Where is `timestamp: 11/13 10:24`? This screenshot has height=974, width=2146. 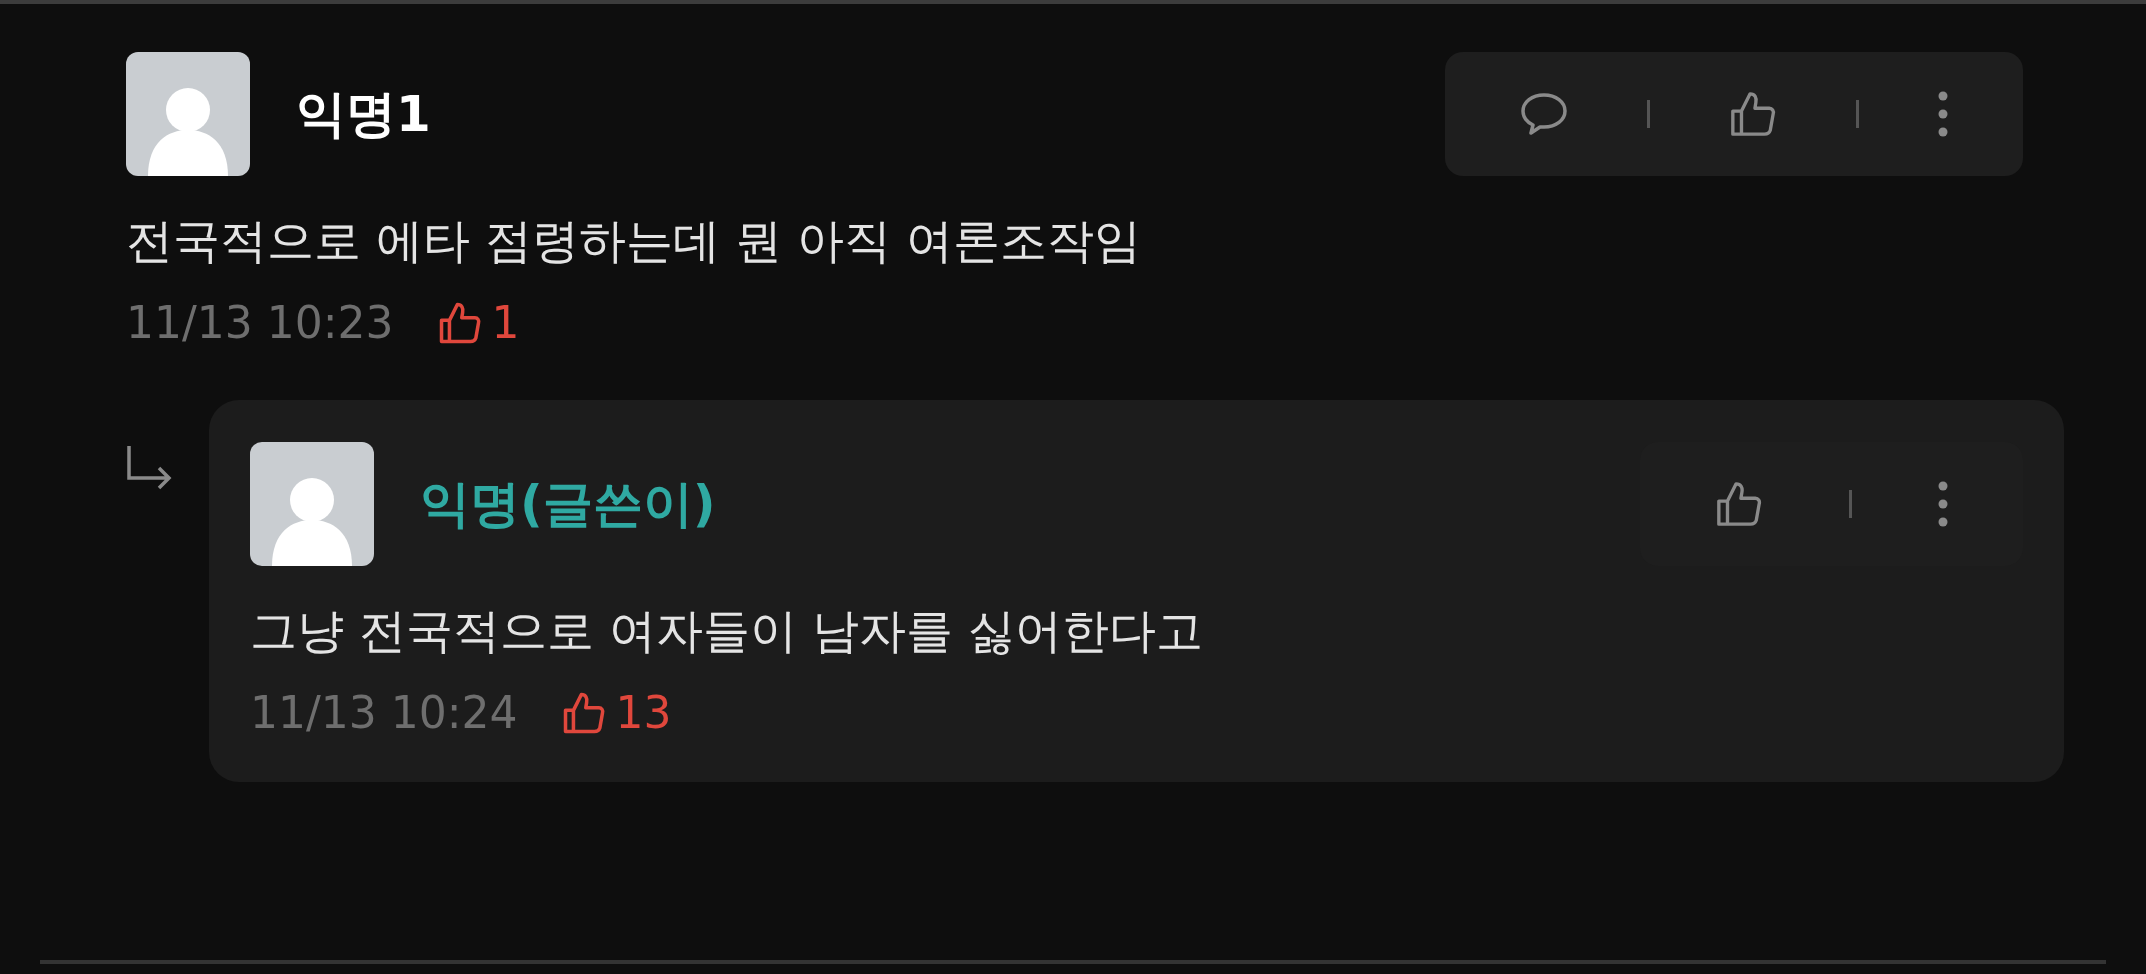 timestamp: 11/13 10:24 is located at coordinates (384, 713).